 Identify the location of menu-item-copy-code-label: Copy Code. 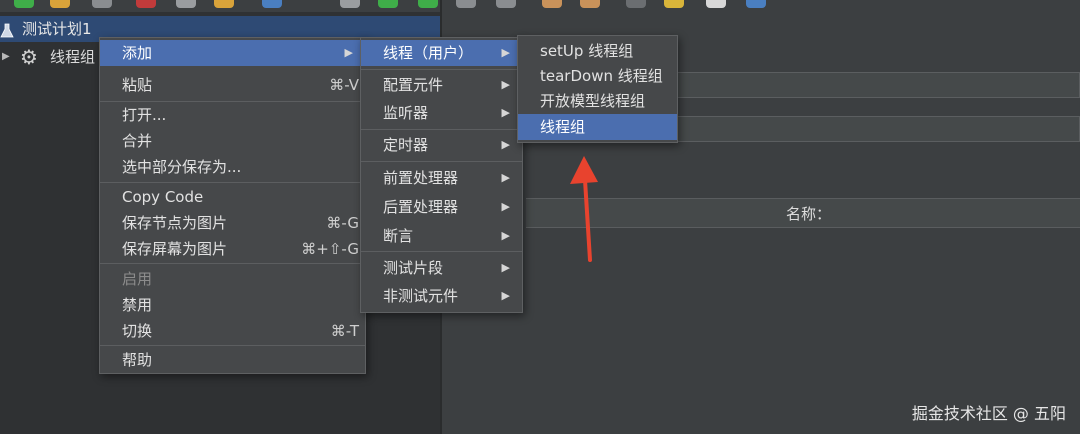
(163, 197).